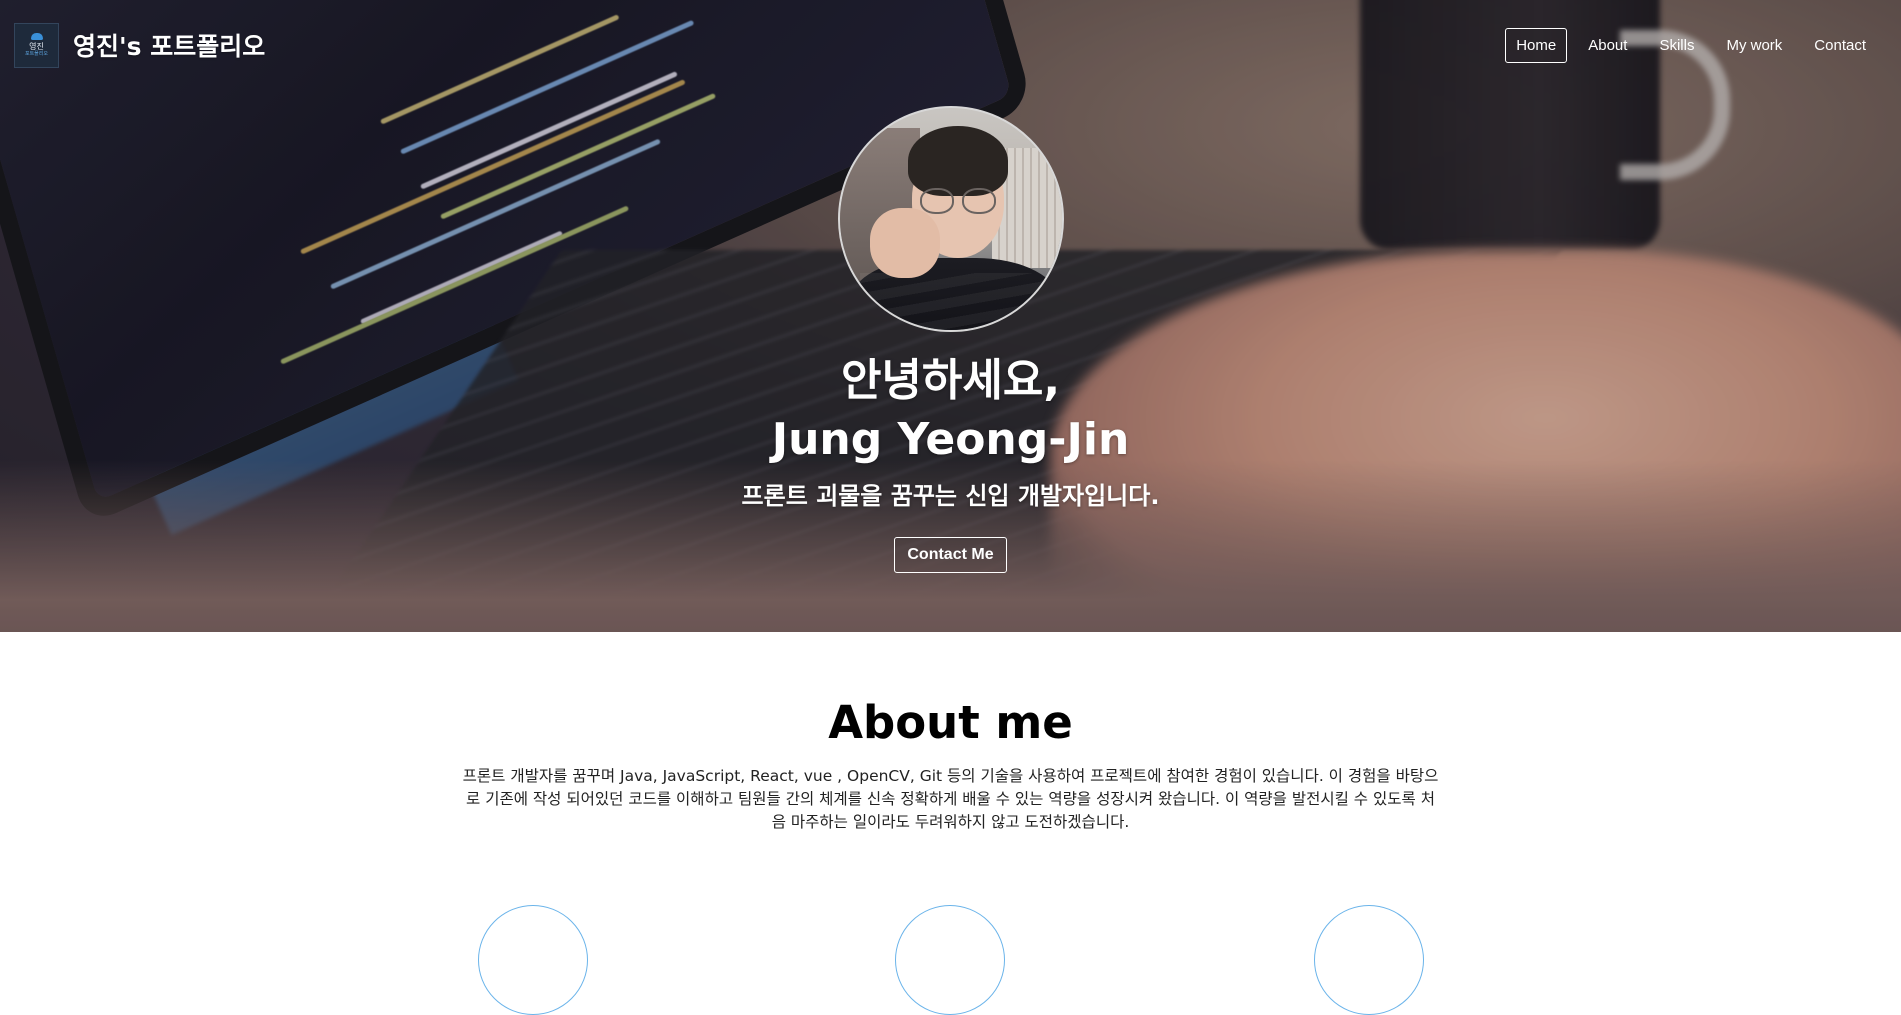  Describe the element at coordinates (1607, 45) in the screenshot. I see `nav-item-about: About` at that location.